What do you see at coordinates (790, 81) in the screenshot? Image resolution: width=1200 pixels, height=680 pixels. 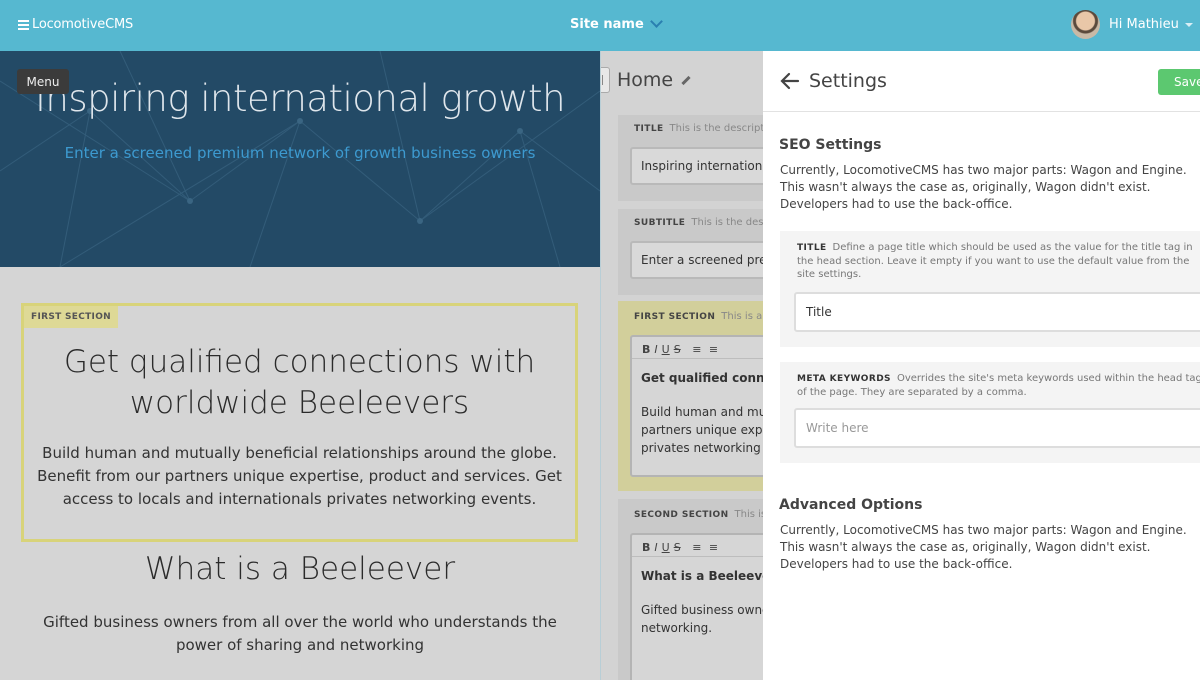 I see `back-arrow-icon` at bounding box center [790, 81].